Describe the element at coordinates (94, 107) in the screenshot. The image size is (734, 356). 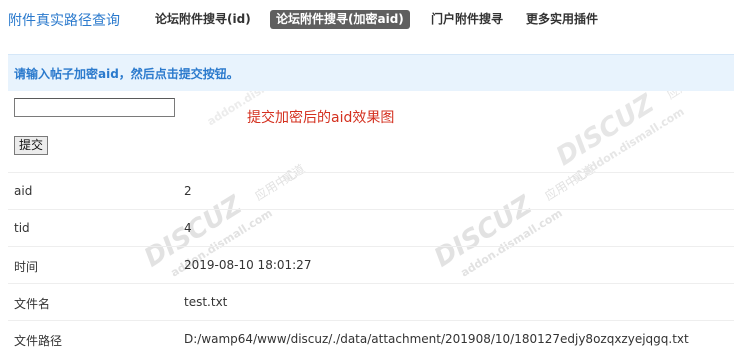
I see `aid-input` at that location.